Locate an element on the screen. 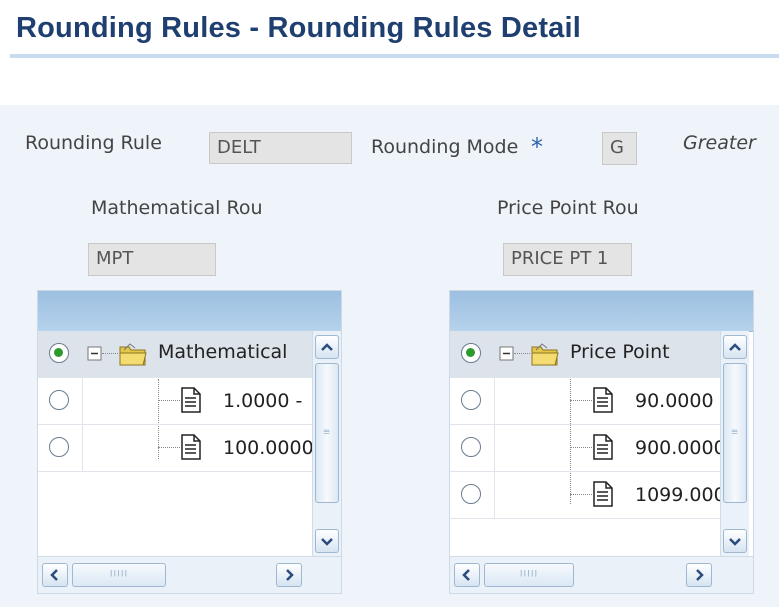 Image resolution: width=779 pixels, height=607 pixels. tree-row: 900.0000 is located at coordinates (588, 448).